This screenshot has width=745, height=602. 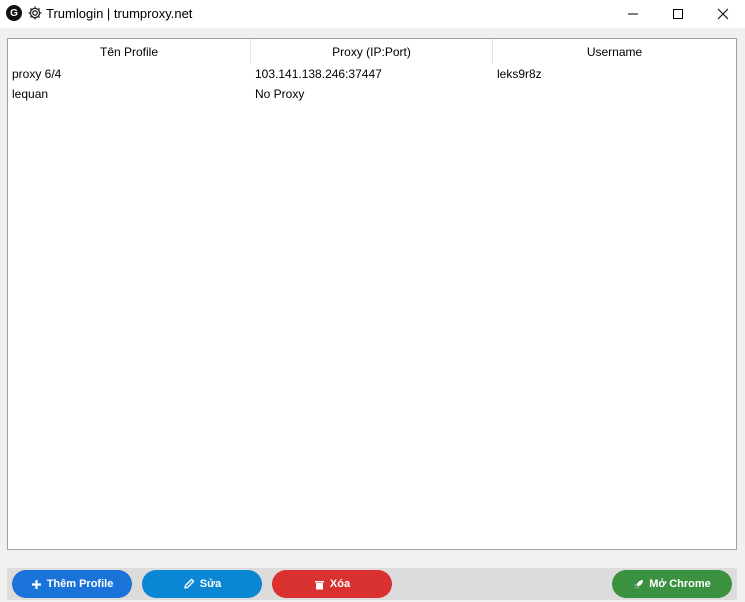 I want to click on window-title: Trumlogin | trumproxy.net, so click(x=119, y=13).